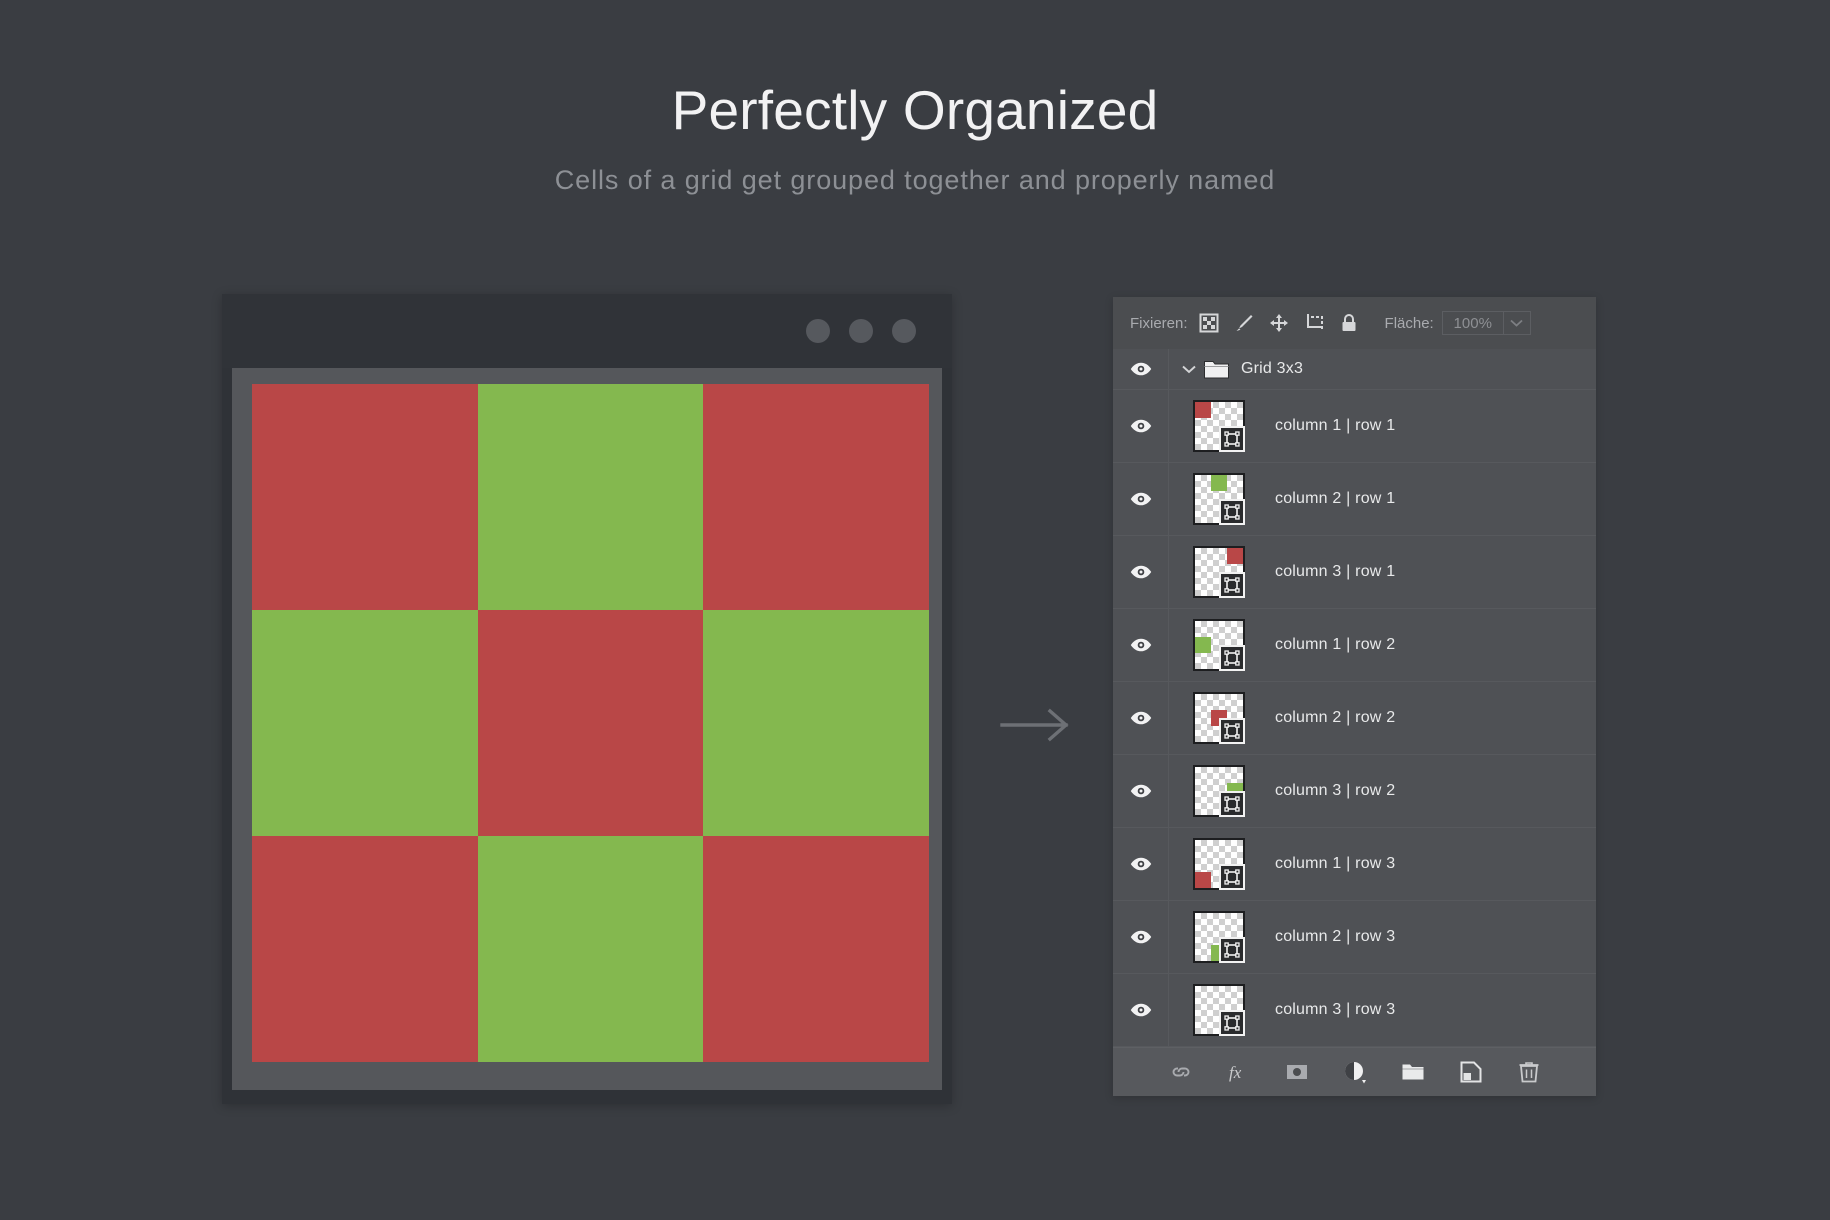  I want to click on fill-value-input: 100%, so click(1472, 323).